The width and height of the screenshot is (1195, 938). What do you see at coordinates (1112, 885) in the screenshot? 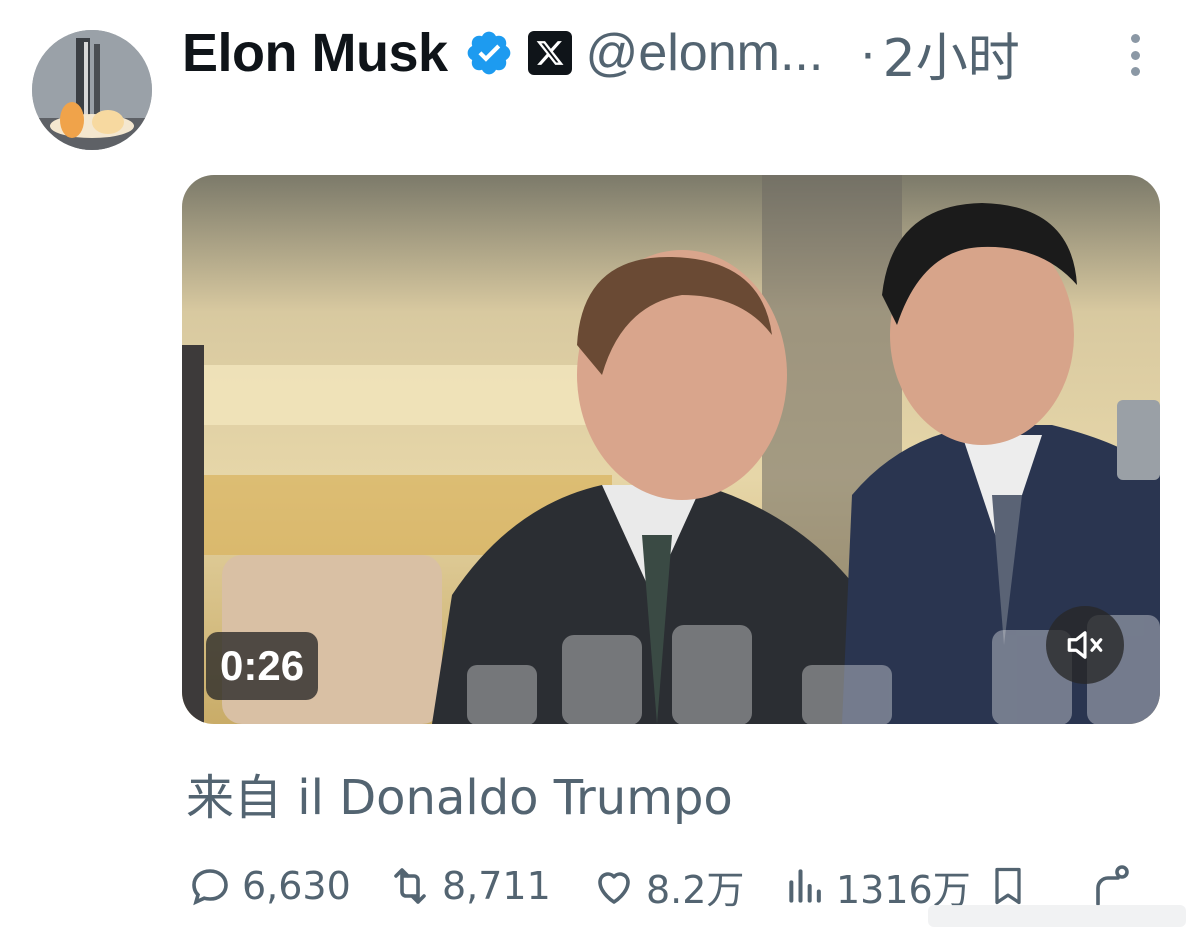
I see `share-icon` at bounding box center [1112, 885].